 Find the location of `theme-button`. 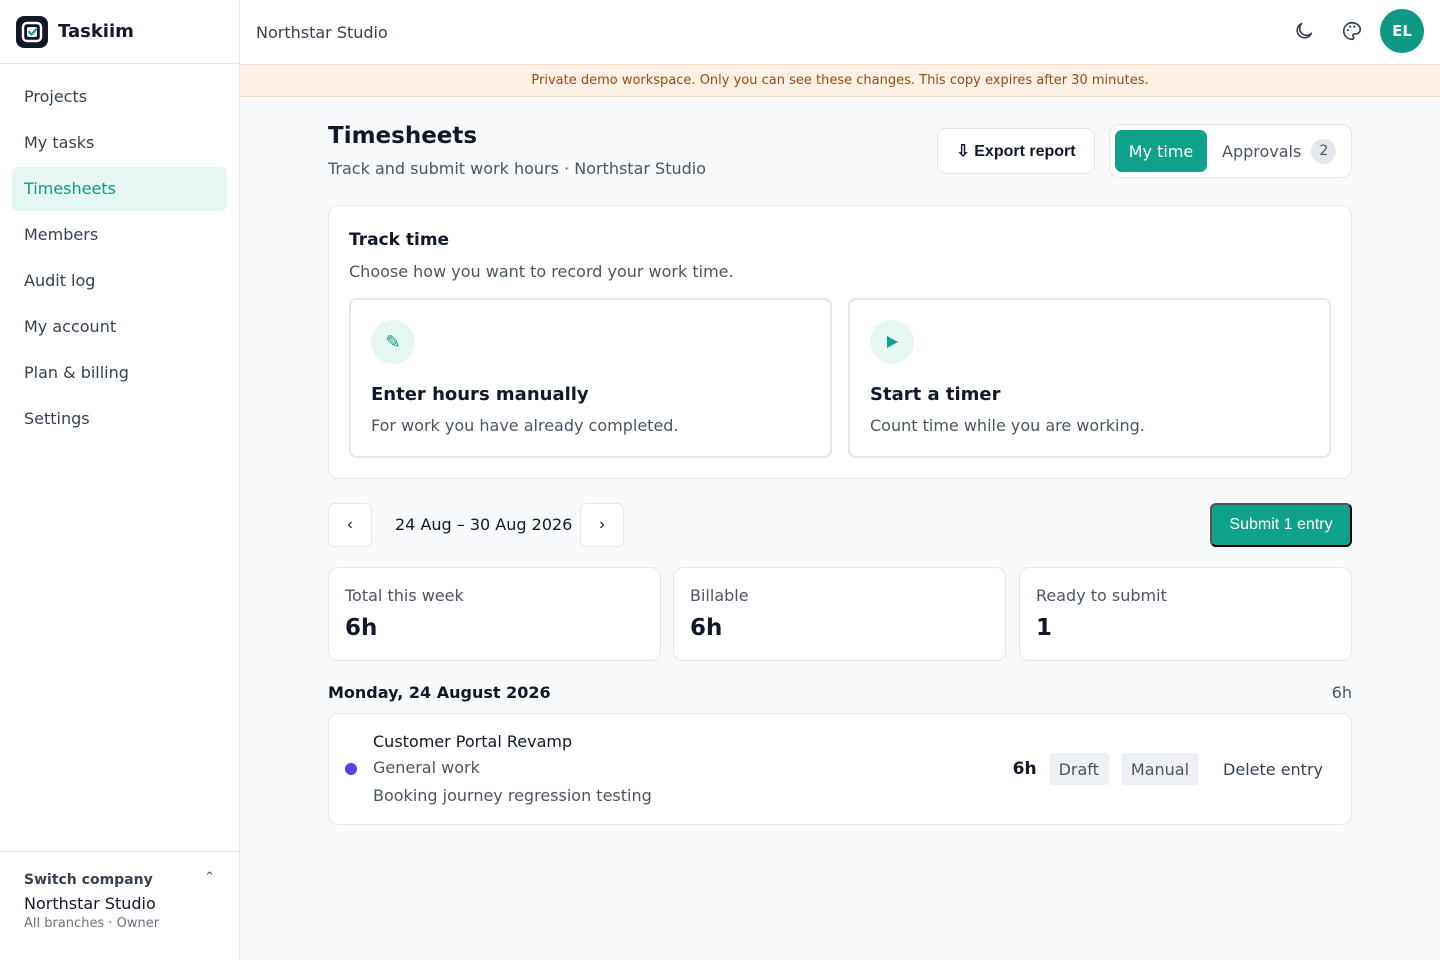

theme-button is located at coordinates (1352, 31).